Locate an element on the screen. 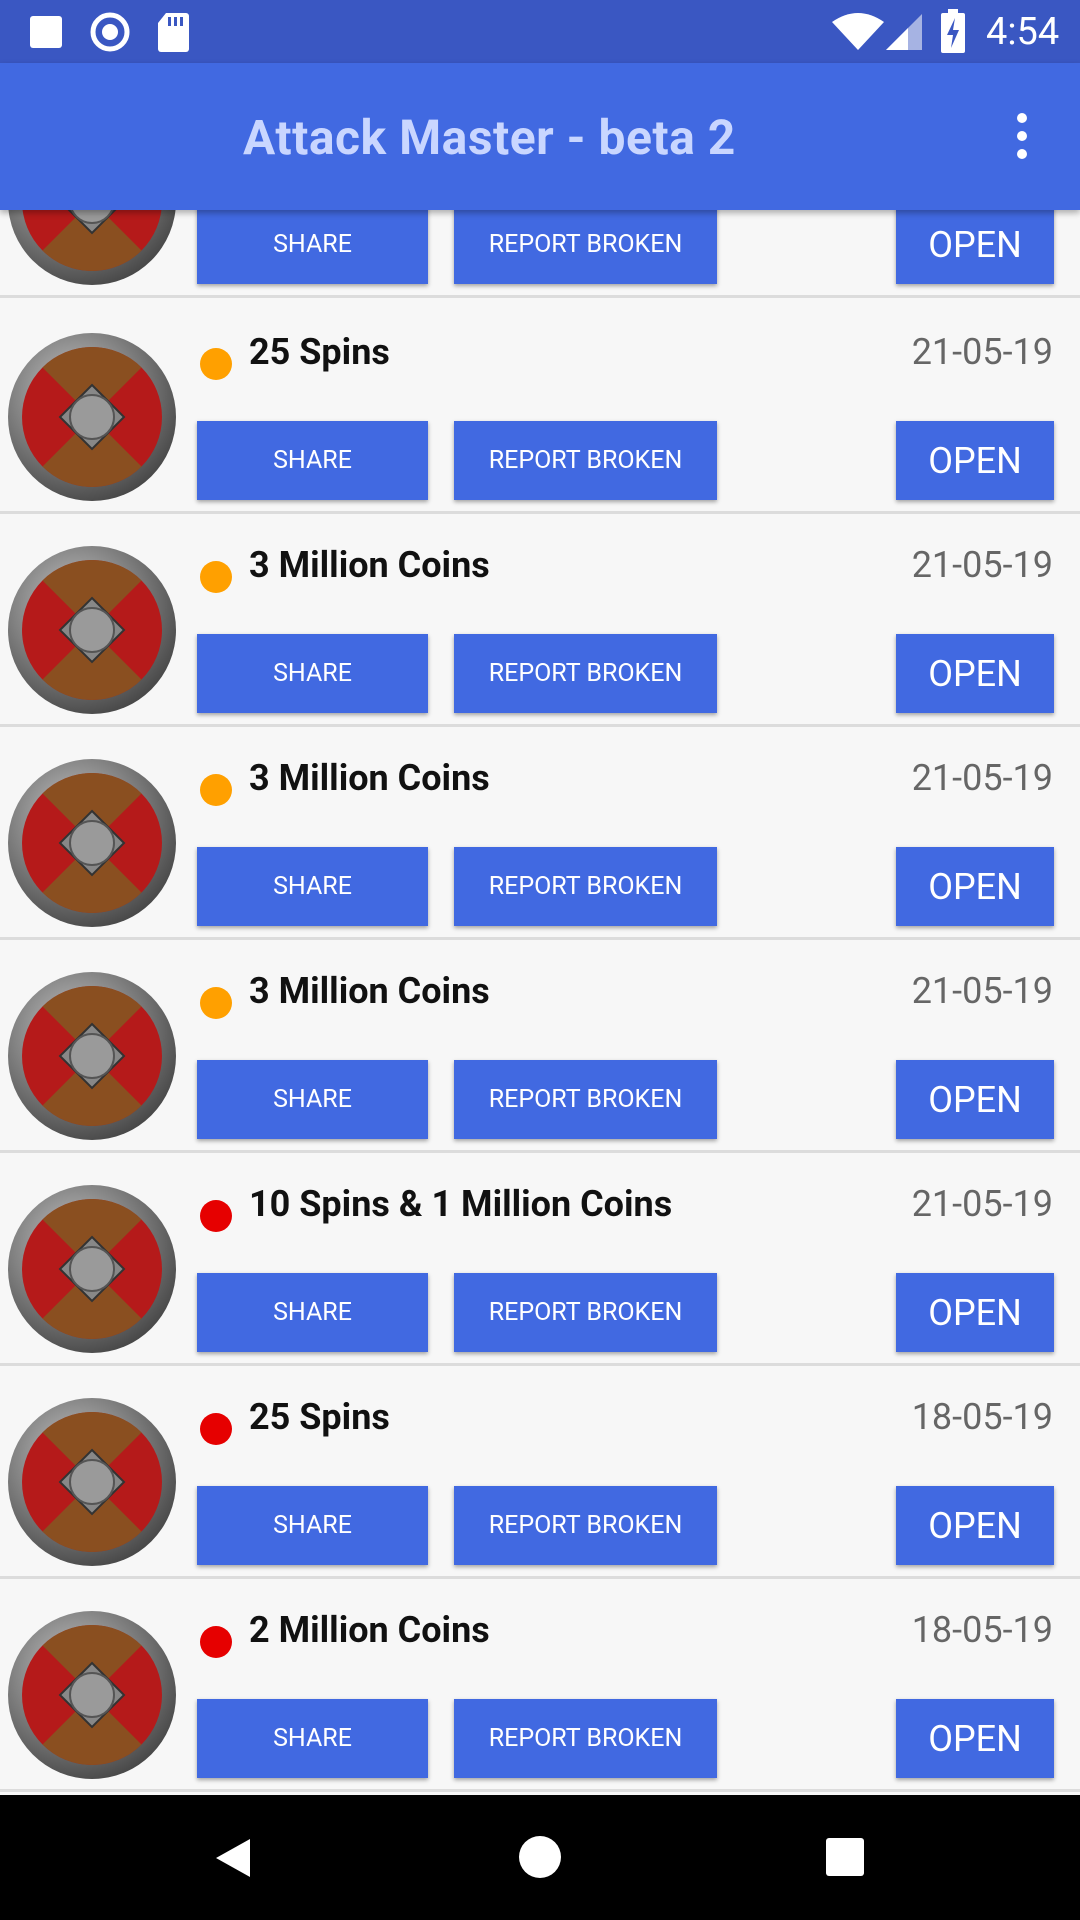 The image size is (1080, 1920). navigation-bar is located at coordinates (540, 1857).